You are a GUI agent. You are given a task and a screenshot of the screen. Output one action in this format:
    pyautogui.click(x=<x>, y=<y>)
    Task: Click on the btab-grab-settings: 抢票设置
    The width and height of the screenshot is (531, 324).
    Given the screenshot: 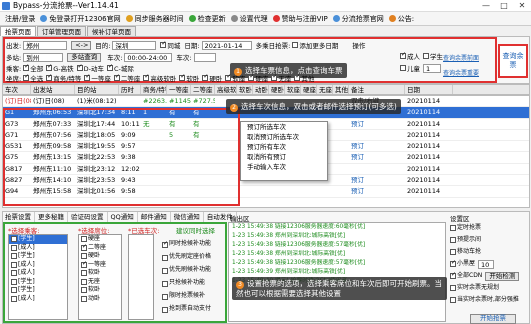 What is the action you would take?
    pyautogui.click(x=18, y=217)
    